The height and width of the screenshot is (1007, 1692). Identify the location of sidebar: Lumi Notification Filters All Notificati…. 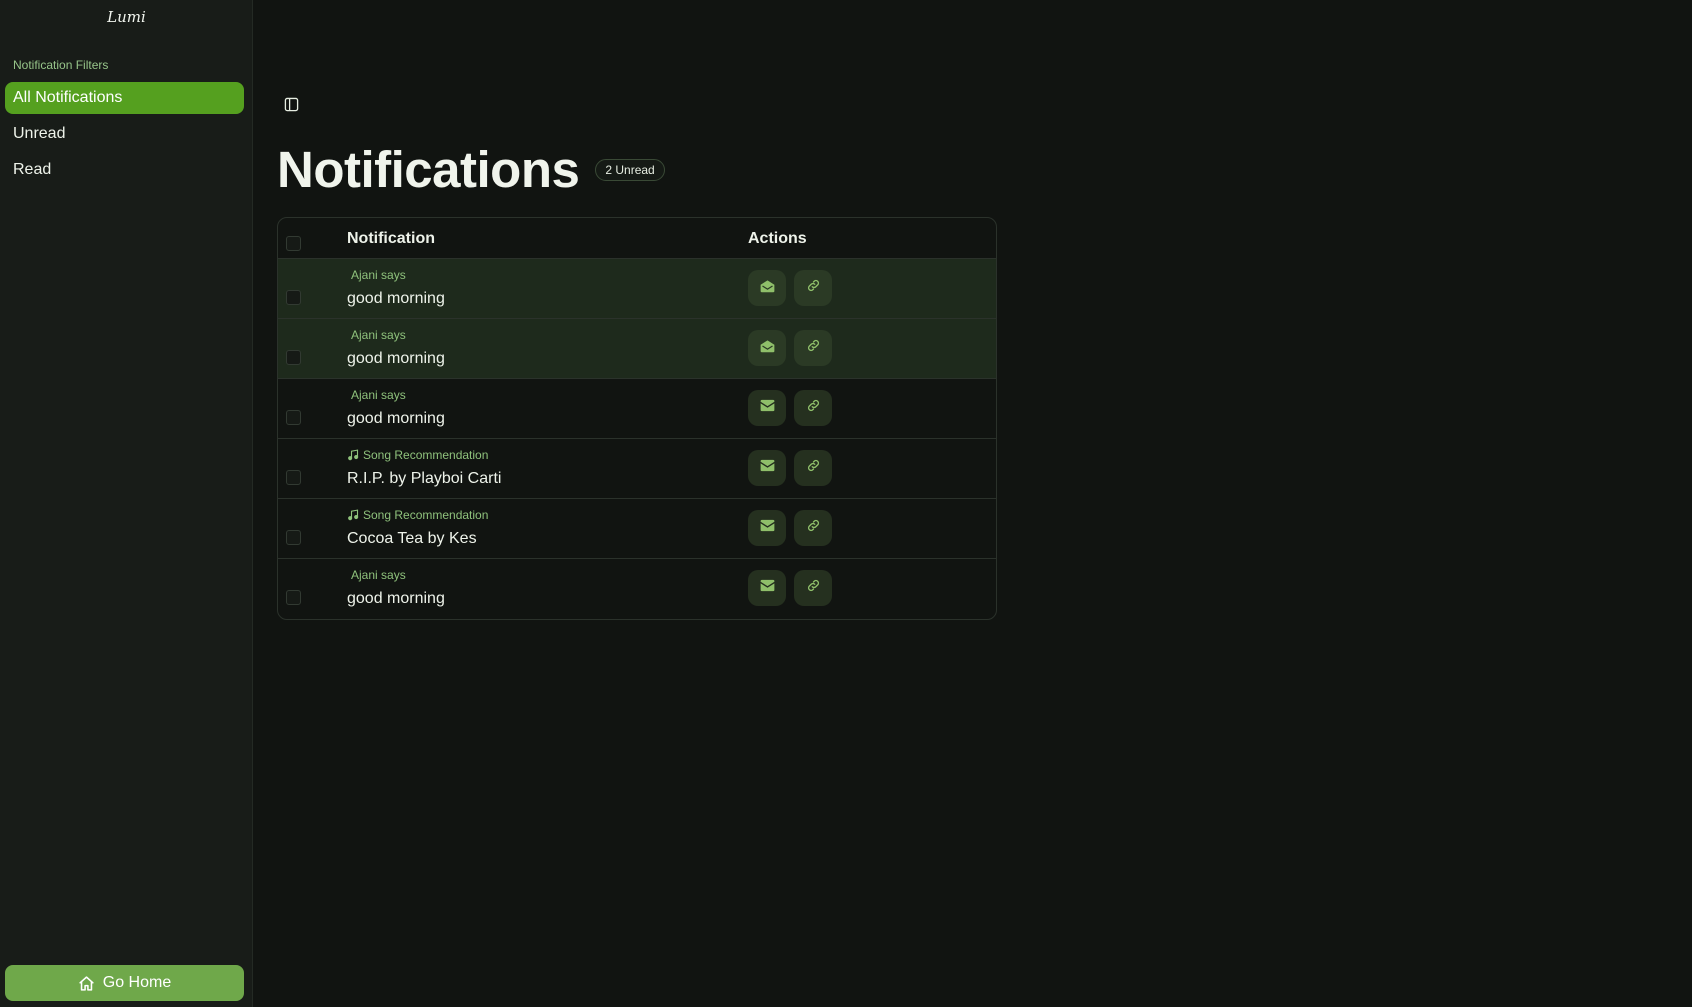
(126, 503).